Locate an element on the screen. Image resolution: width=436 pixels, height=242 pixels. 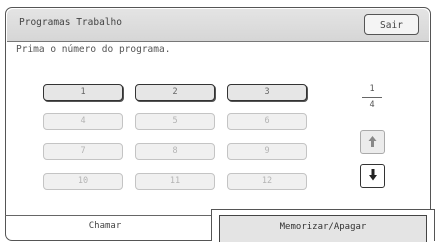
page-current: 1 is located at coordinates (372, 89).